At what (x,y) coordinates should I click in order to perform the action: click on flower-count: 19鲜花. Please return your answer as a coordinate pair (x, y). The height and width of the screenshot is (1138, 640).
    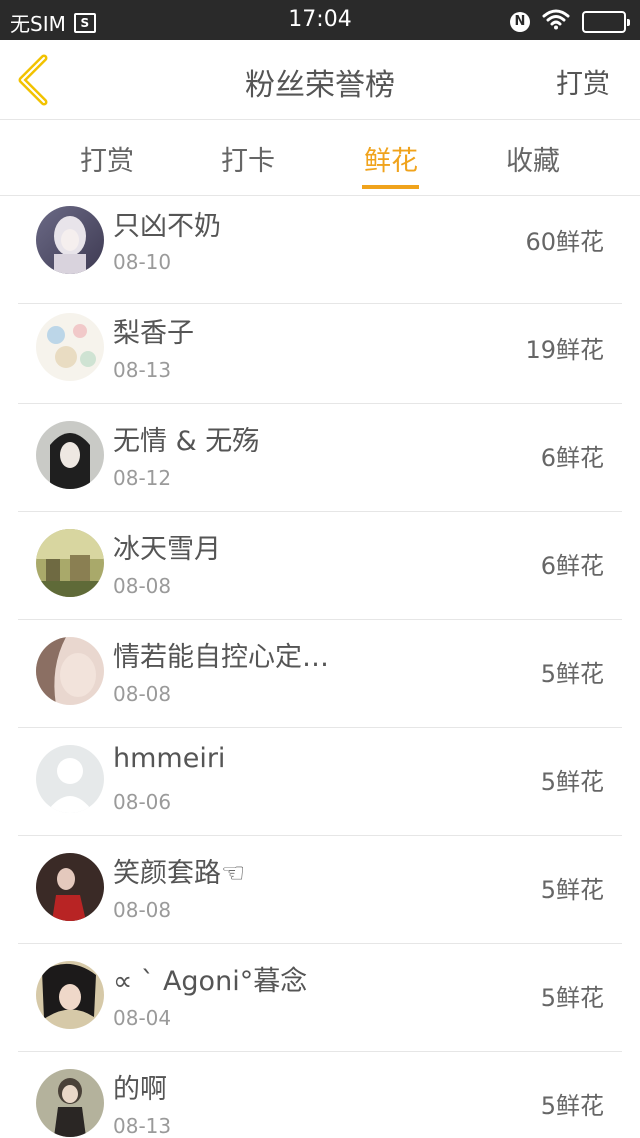
    Looking at the image, I should click on (564, 350).